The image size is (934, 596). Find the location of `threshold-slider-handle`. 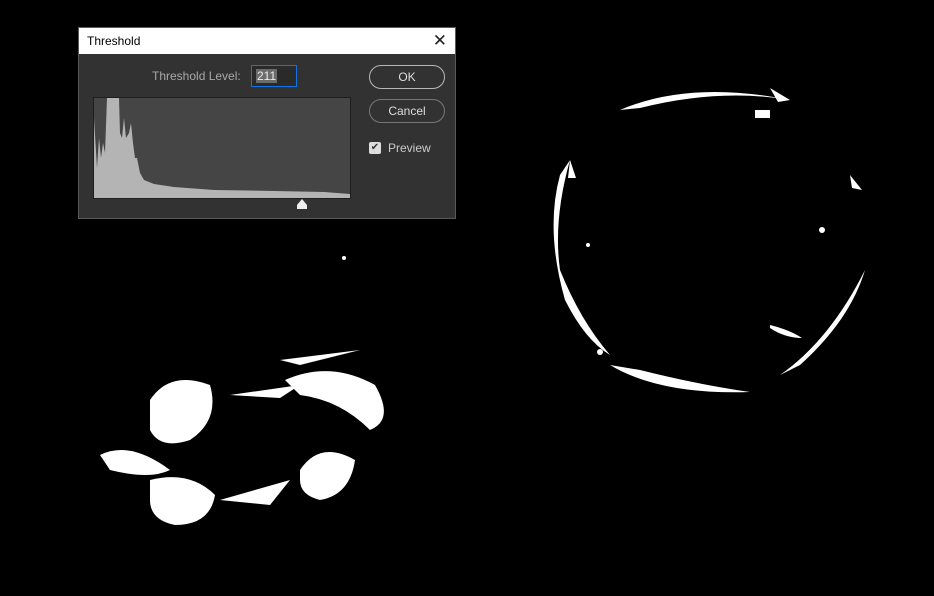

threshold-slider-handle is located at coordinates (302, 204).